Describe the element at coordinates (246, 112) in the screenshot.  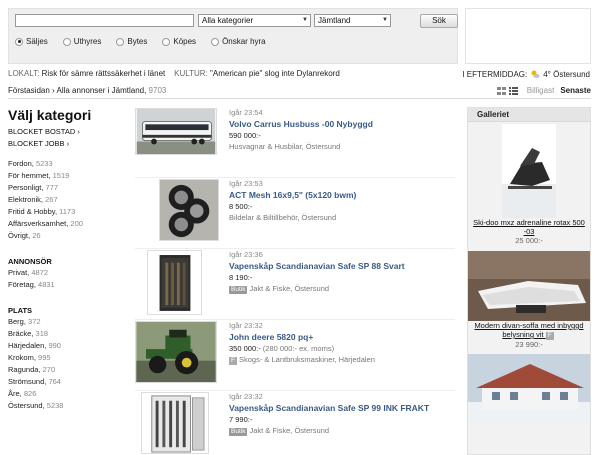
I see `listing-time: Igår 23:54` at that location.